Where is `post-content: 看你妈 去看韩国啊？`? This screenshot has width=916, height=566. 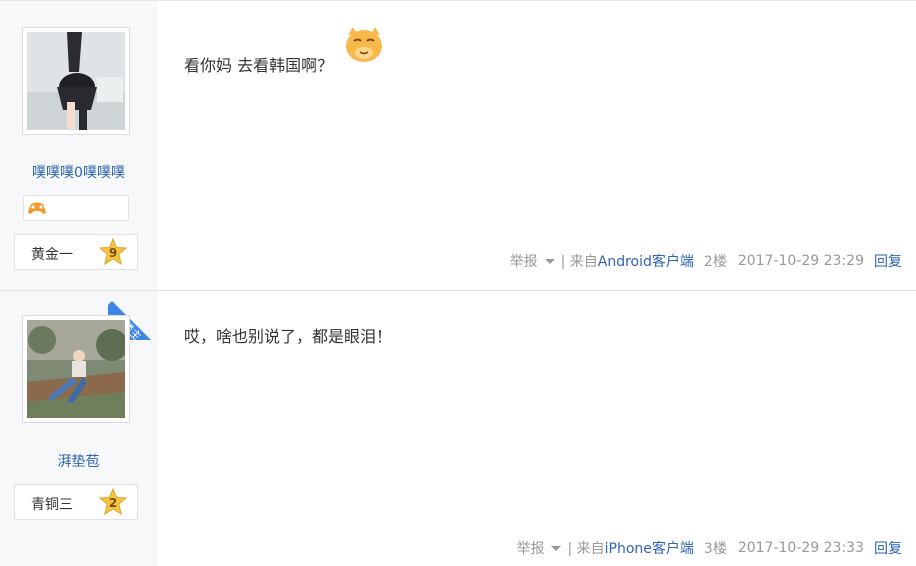 post-content: 看你妈 去看韩国啊？ is located at coordinates (259, 65).